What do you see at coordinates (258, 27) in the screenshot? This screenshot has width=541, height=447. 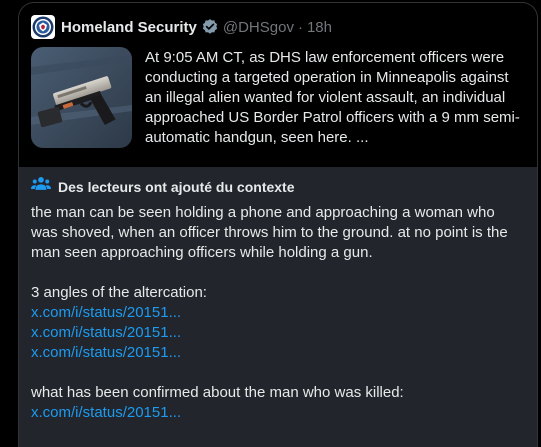 I see `tweet-author-handle: @DHSgov` at bounding box center [258, 27].